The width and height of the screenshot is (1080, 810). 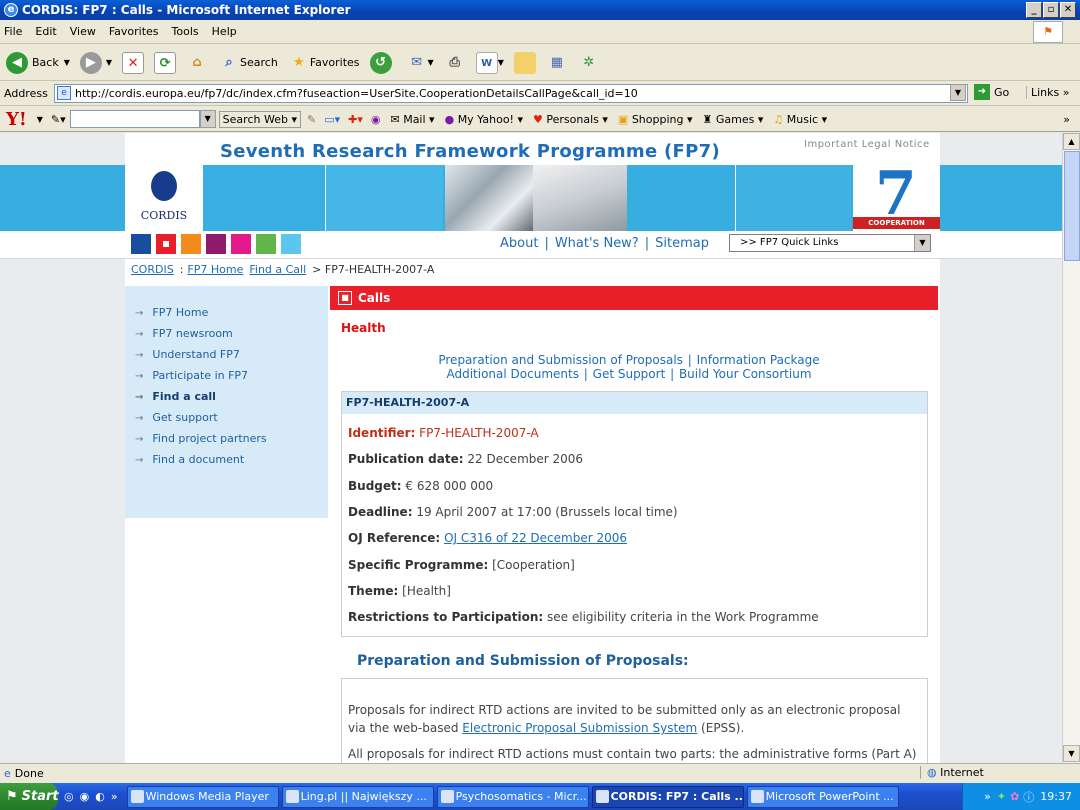 I want to click on quick-links-select: >> FP7 Quick Links ▼, so click(x=830, y=243).